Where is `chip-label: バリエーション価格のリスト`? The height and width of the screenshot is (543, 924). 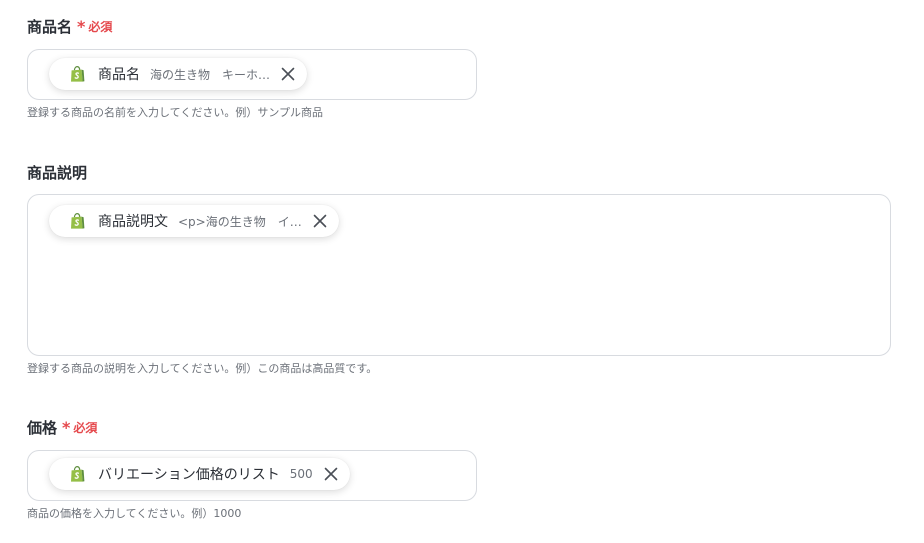
chip-label: バリエーション価格のリスト is located at coordinates (189, 475).